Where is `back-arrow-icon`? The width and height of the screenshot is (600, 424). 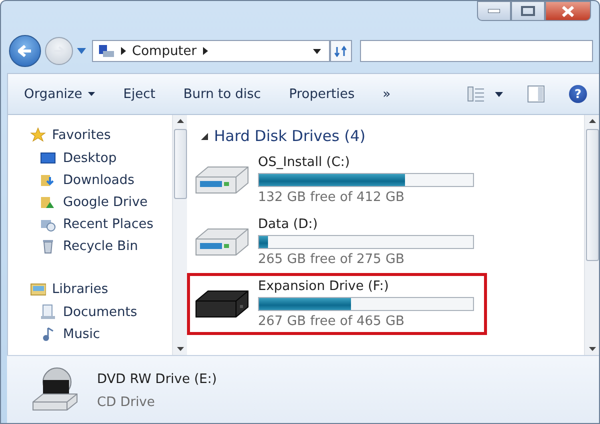 back-arrow-icon is located at coordinates (25, 51).